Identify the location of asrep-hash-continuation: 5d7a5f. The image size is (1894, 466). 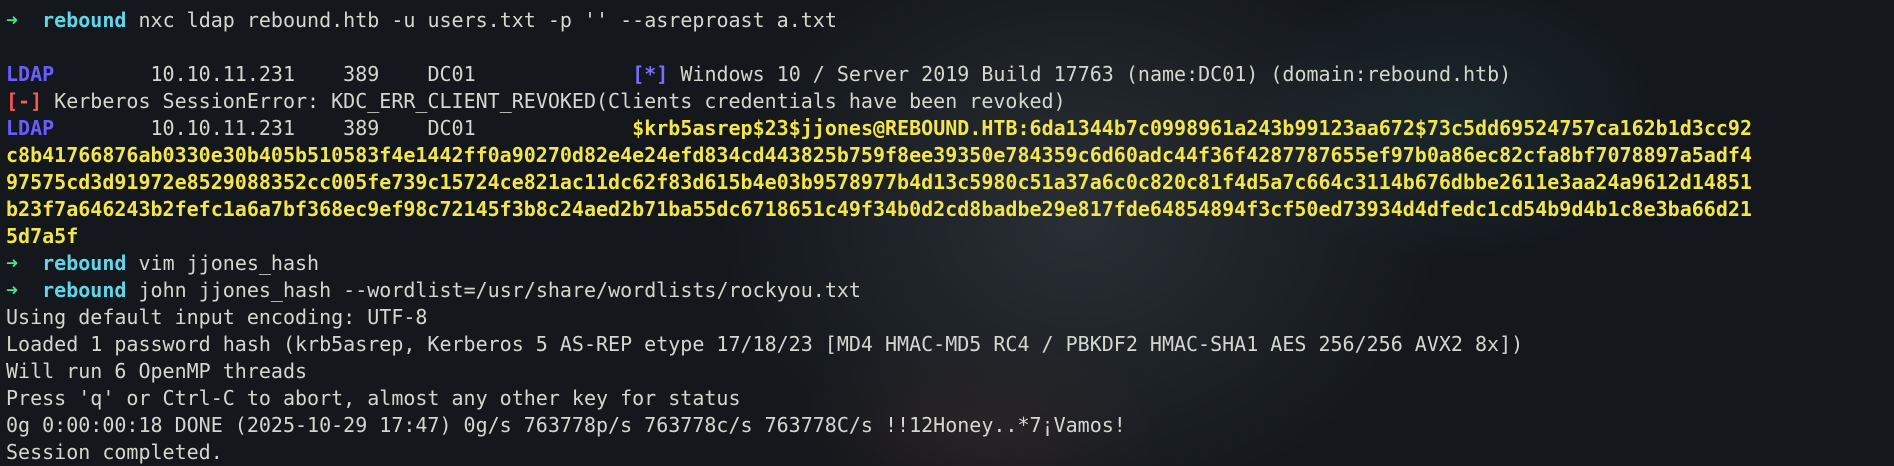
(42, 236).